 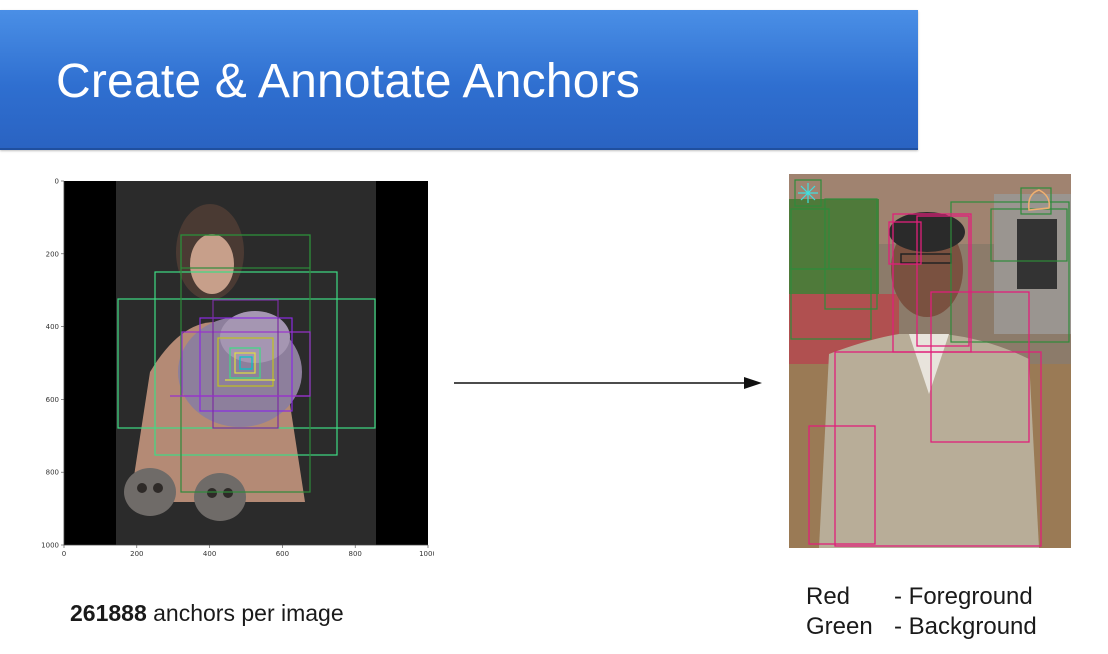 I want to click on y-tick-label: 1000, so click(x=50, y=546).